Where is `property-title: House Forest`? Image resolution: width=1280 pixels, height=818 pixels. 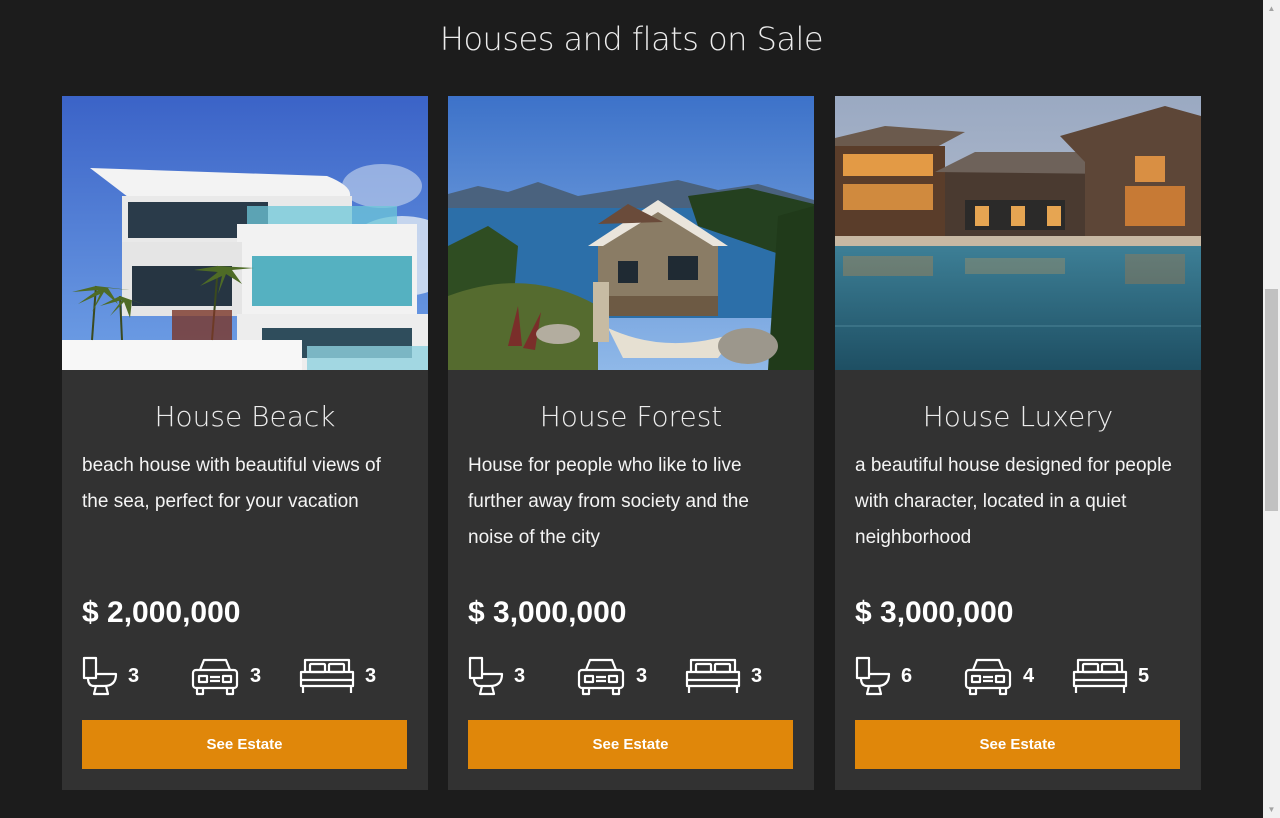
property-title: House Forest is located at coordinates (631, 416).